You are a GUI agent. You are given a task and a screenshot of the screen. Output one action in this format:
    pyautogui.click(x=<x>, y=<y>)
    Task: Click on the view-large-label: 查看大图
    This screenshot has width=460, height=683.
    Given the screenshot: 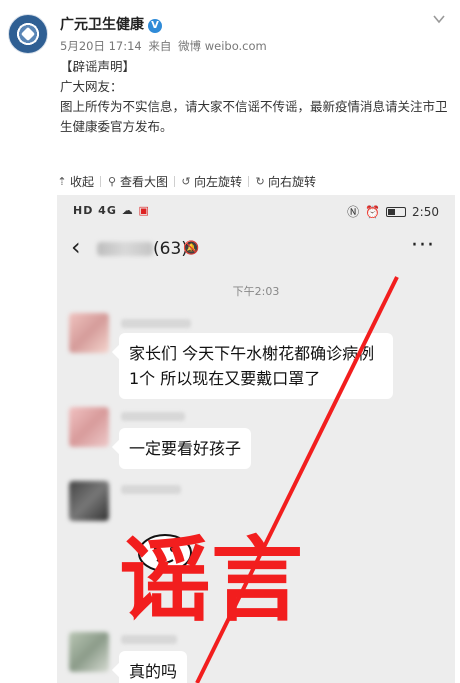 What is the action you would take?
    pyautogui.click(x=144, y=181)
    